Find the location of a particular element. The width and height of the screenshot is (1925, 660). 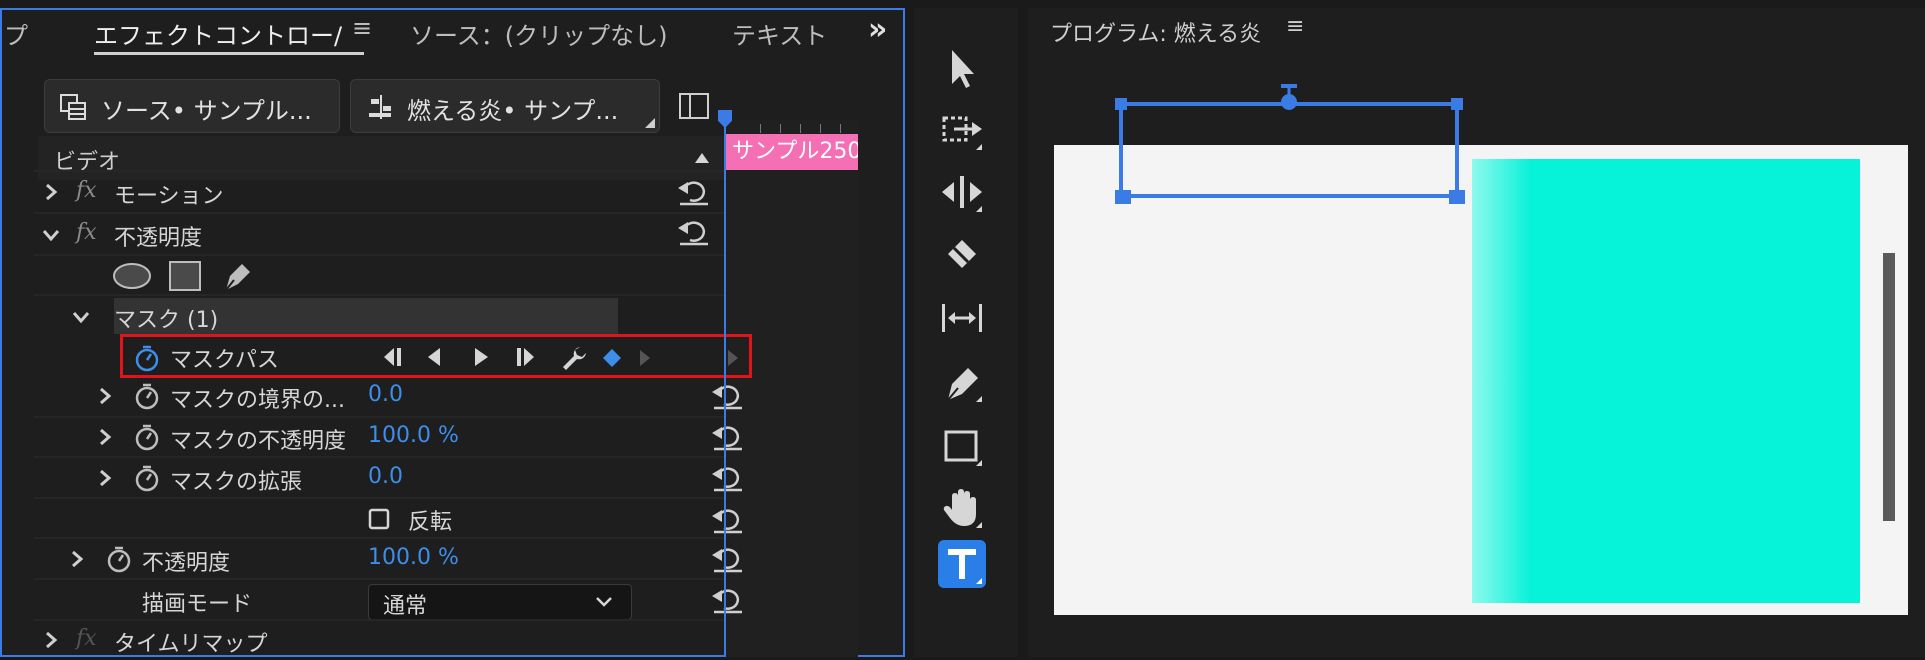

mask-expansion-label: マスクの拡張 is located at coordinates (236, 482).